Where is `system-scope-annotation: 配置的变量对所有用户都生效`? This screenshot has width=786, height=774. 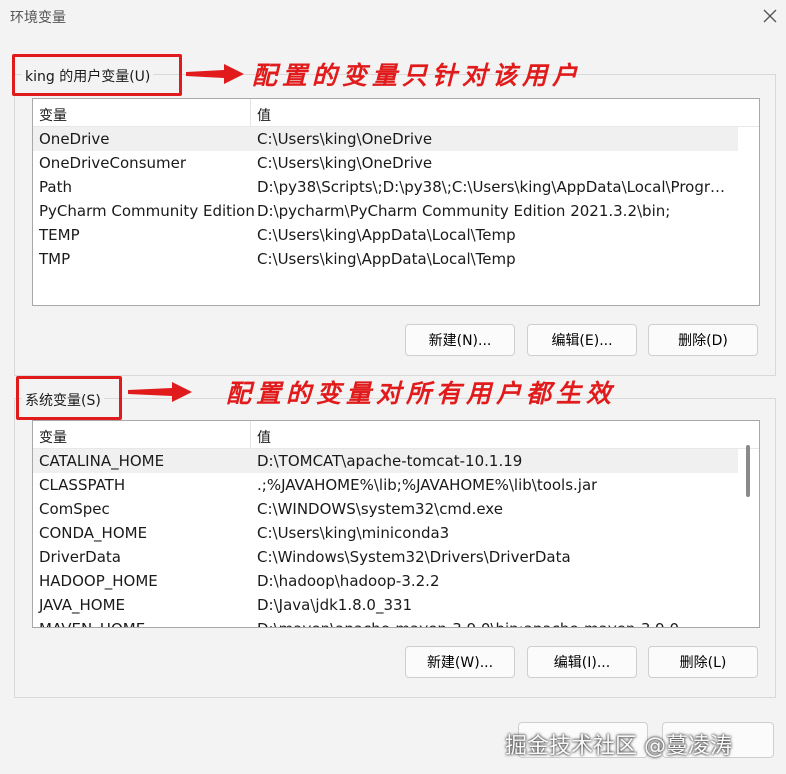
system-scope-annotation: 配置的变量对所有用户都生效 is located at coordinates (421, 393).